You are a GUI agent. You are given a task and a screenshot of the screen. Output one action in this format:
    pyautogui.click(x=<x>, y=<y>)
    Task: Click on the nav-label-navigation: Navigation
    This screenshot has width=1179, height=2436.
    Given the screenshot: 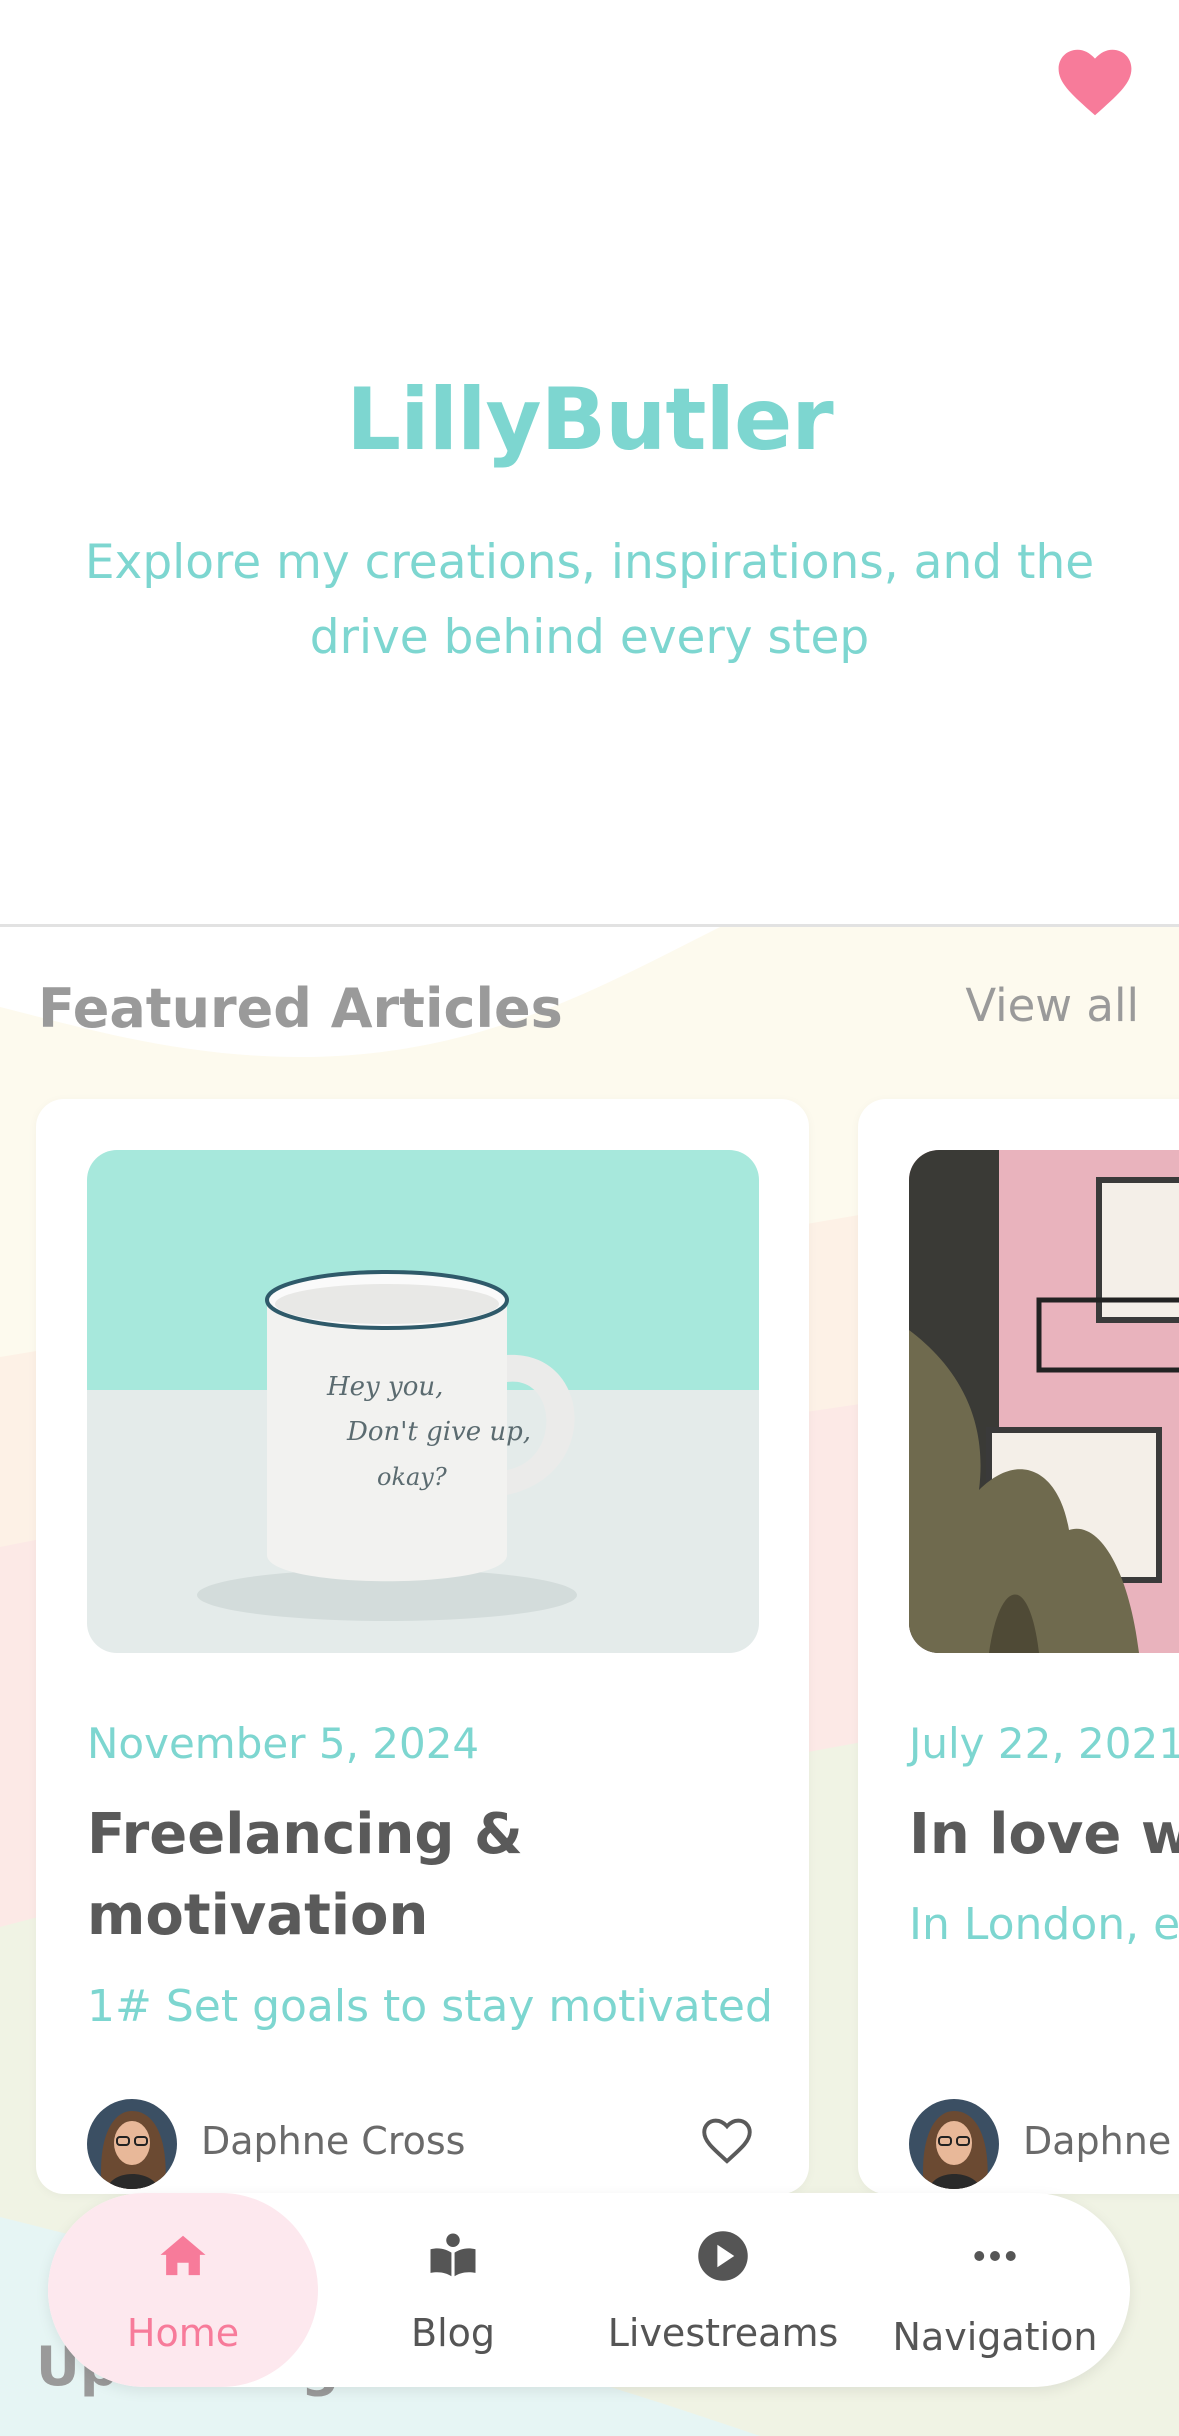 What is the action you would take?
    pyautogui.click(x=995, y=2337)
    